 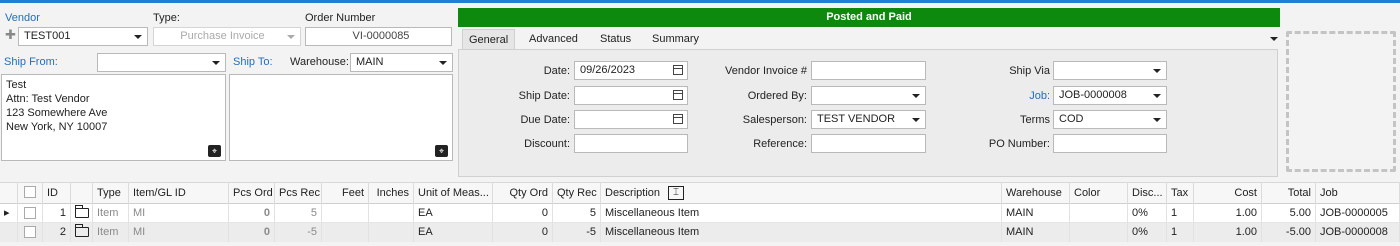 What do you see at coordinates (868, 95) in the screenshot?
I see `ordered-by-dropdown` at bounding box center [868, 95].